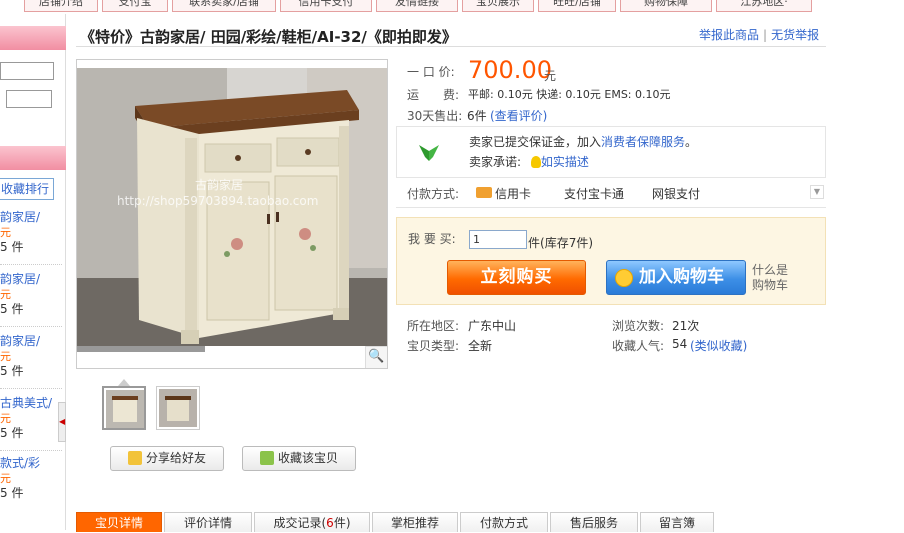  Describe the element at coordinates (31, 463) in the screenshot. I see `sidebar-item-name: 款式/彩` at that location.